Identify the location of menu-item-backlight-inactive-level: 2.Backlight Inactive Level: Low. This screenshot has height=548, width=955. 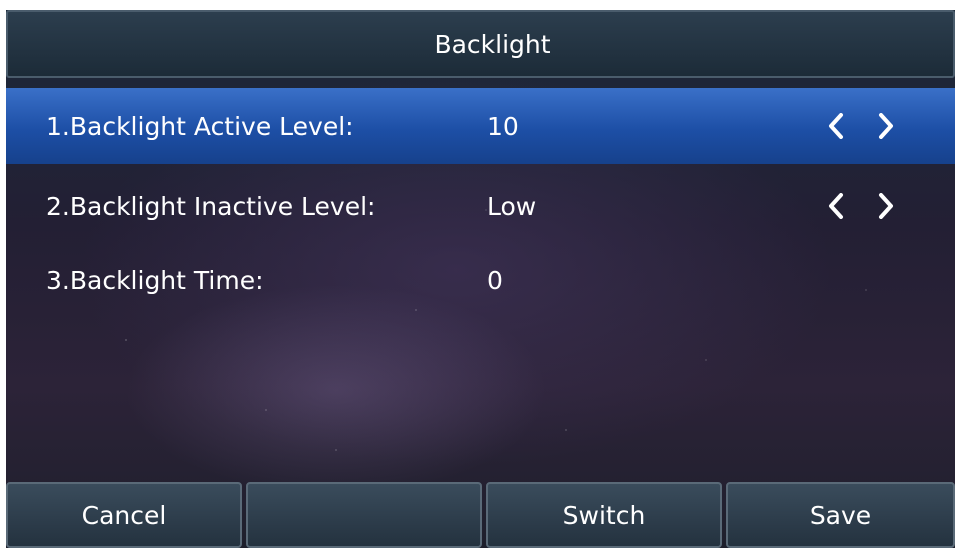
(480, 206).